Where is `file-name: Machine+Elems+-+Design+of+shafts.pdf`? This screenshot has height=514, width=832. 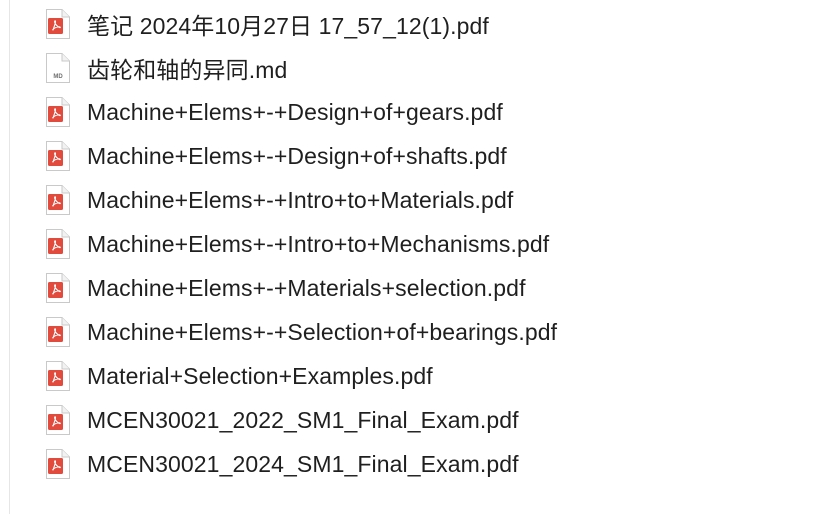 file-name: Machine+Elems+-+Design+of+shafts.pdf is located at coordinates (297, 155).